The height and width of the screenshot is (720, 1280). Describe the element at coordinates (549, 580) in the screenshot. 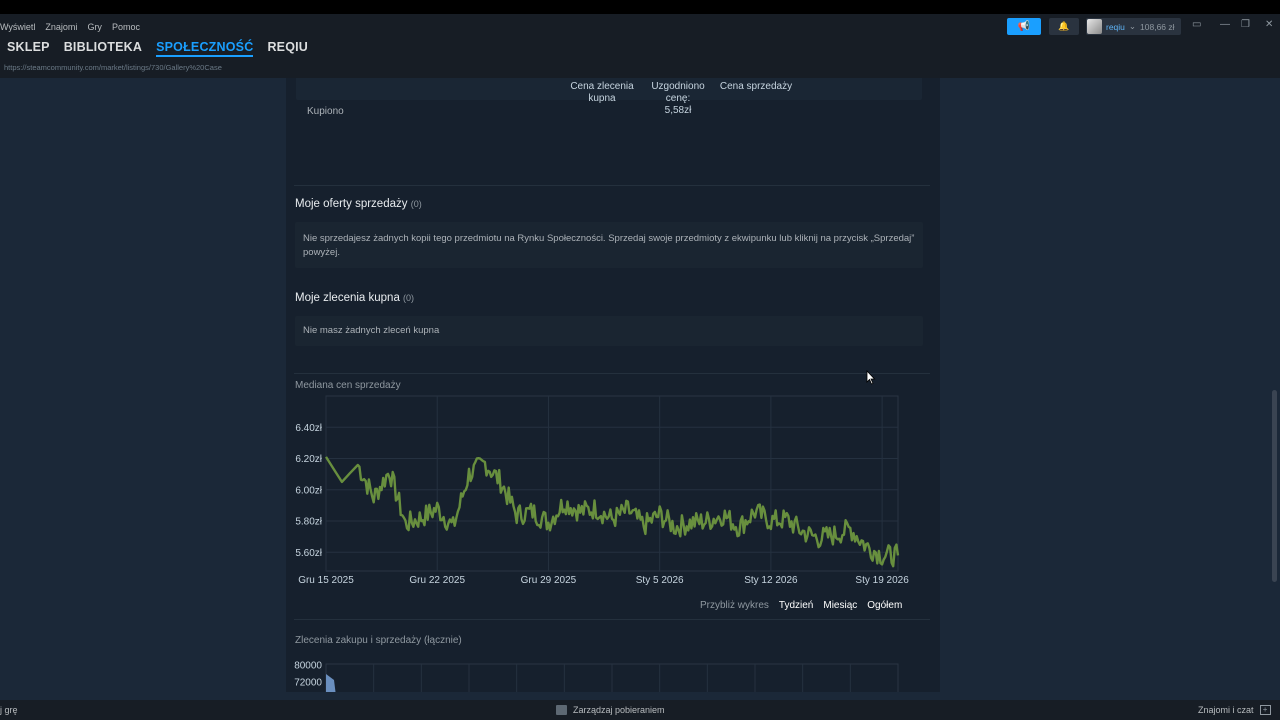

I see `x-tick-label: Gru 29 2025` at that location.